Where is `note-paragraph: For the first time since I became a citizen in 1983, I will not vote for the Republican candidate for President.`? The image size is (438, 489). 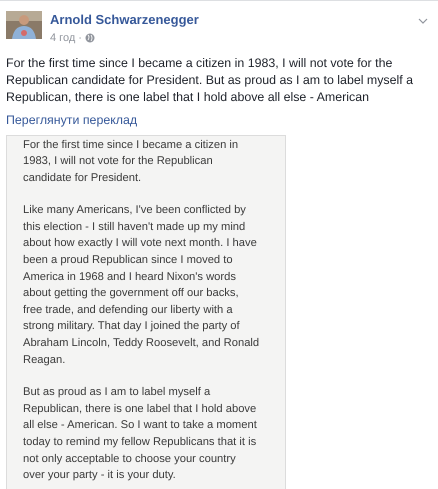 note-paragraph: For the first time since I became a citizen in 1983, I will not vote for the Republican candidate for President. is located at coordinates (131, 162).